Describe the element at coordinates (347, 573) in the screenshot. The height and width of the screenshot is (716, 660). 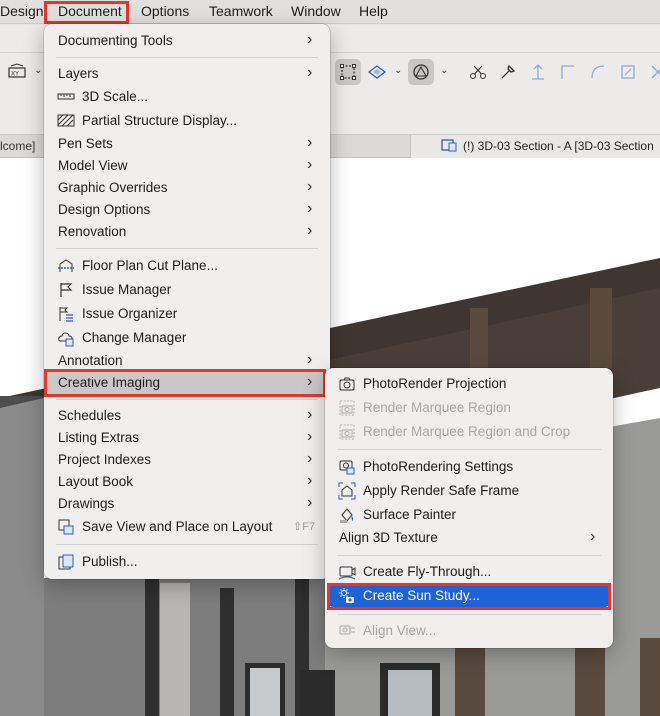
I see `fly-through-icon` at that location.